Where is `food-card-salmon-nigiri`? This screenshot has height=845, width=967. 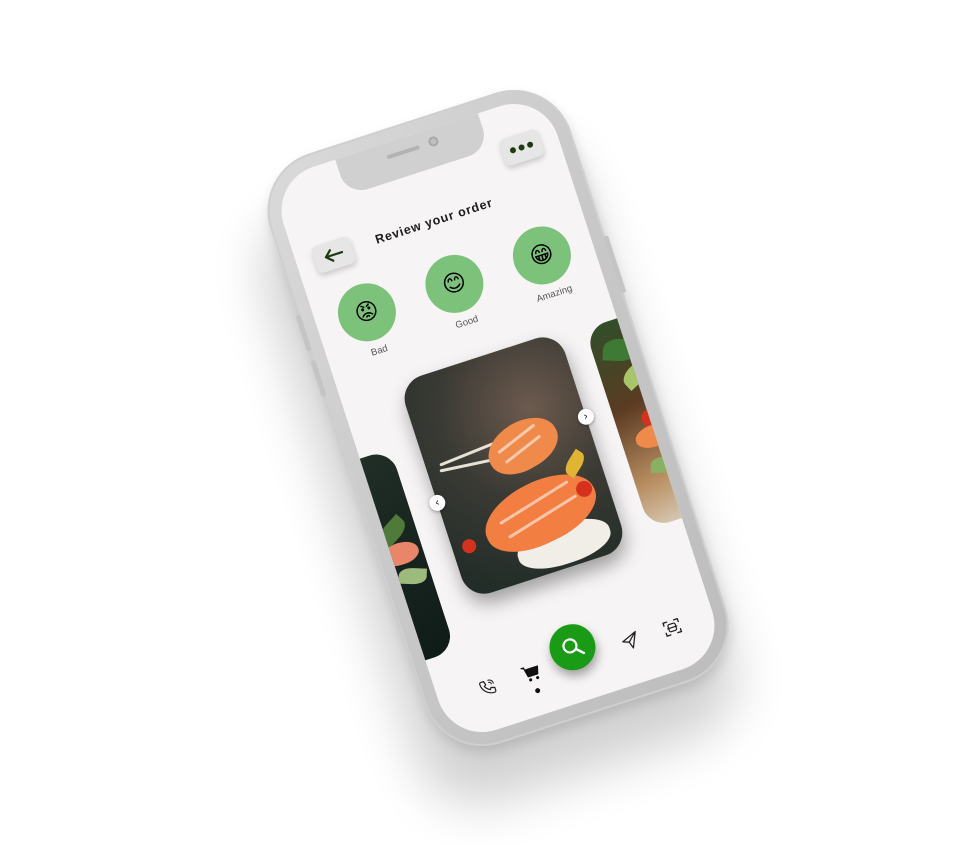 food-card-salmon-nigiri is located at coordinates (513, 465).